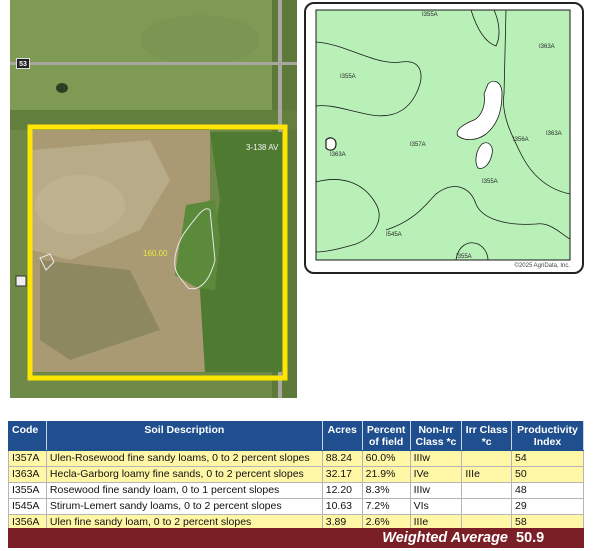  What do you see at coordinates (296, 538) in the screenshot?
I see `weighted-average-bar: Weighted Average 50.9` at bounding box center [296, 538].